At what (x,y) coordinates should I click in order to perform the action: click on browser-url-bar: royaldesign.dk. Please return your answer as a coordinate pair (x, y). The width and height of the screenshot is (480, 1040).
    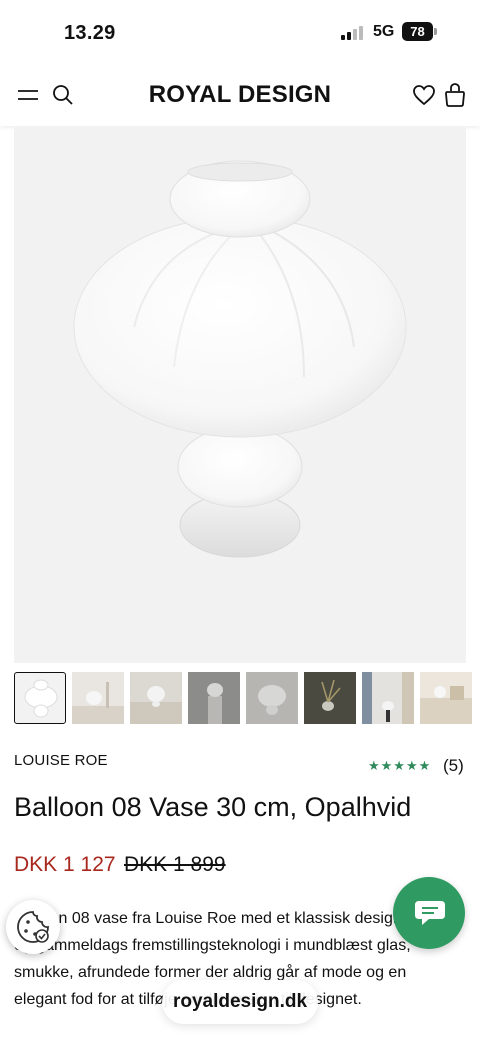
    Looking at the image, I should click on (240, 1002).